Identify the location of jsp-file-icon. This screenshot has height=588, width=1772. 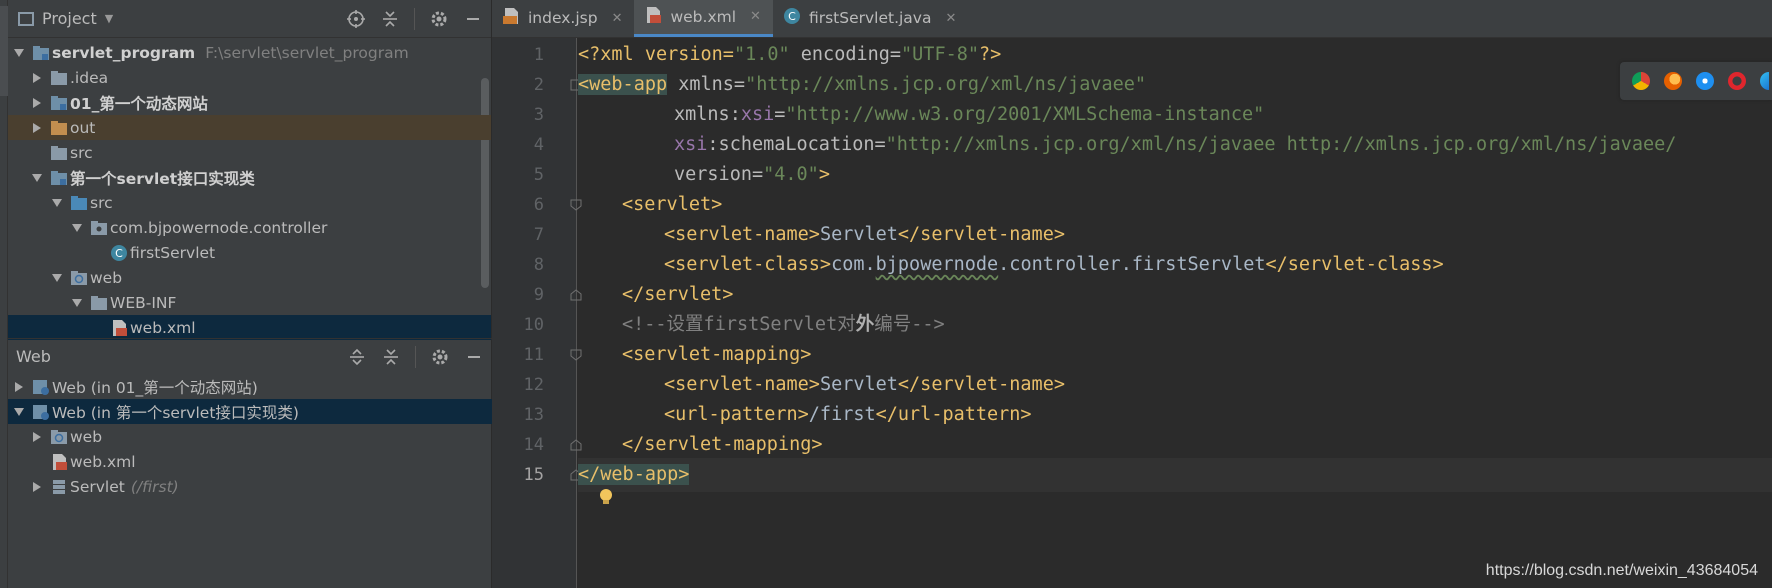
(511, 18).